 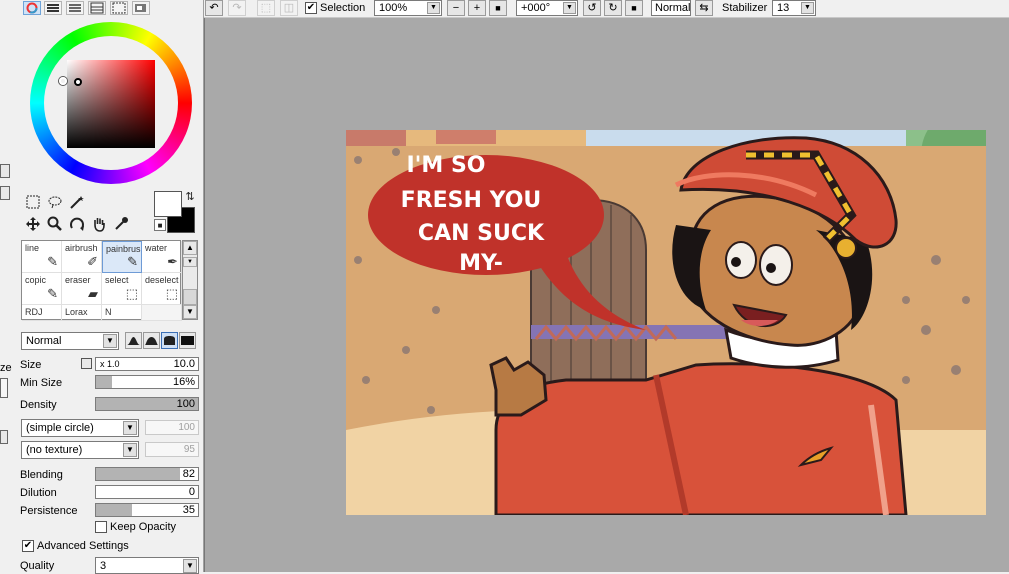 What do you see at coordinates (80, 450) in the screenshot?
I see `brush-texture-select: (no texture) ▼` at bounding box center [80, 450].